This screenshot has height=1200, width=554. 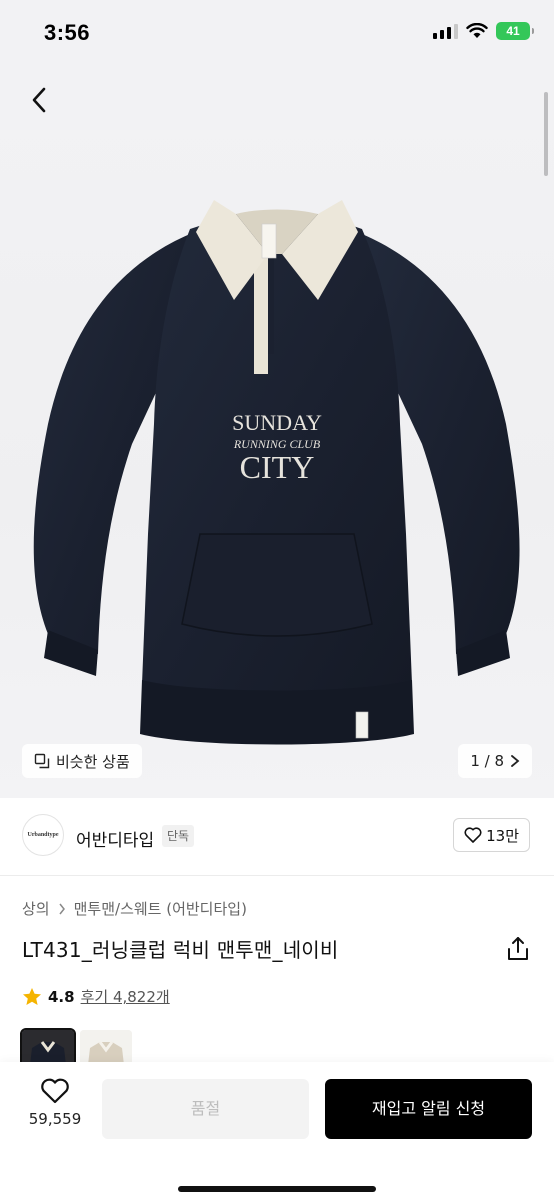 I want to click on rating-row: 4.8 후기 4,822개, so click(x=96, y=996).